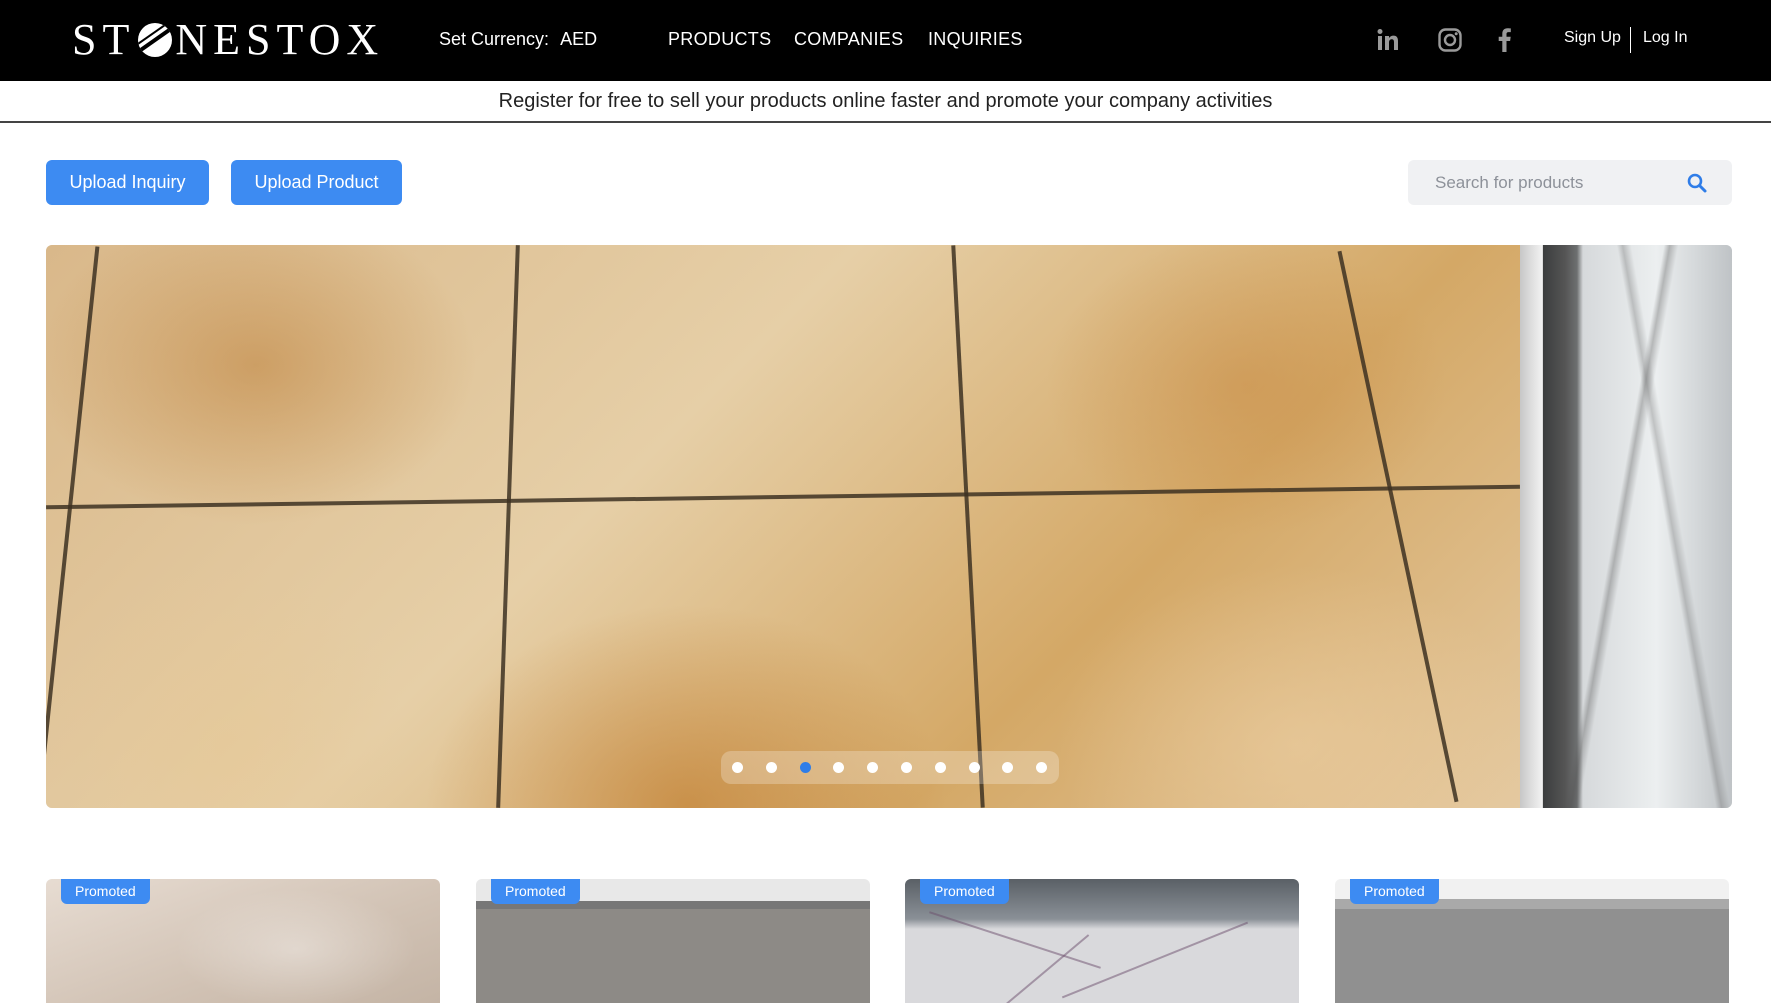 This screenshot has width=1771, height=1003. Describe the element at coordinates (1531, 526) in the screenshot. I see `carousel-slide-gap` at that location.